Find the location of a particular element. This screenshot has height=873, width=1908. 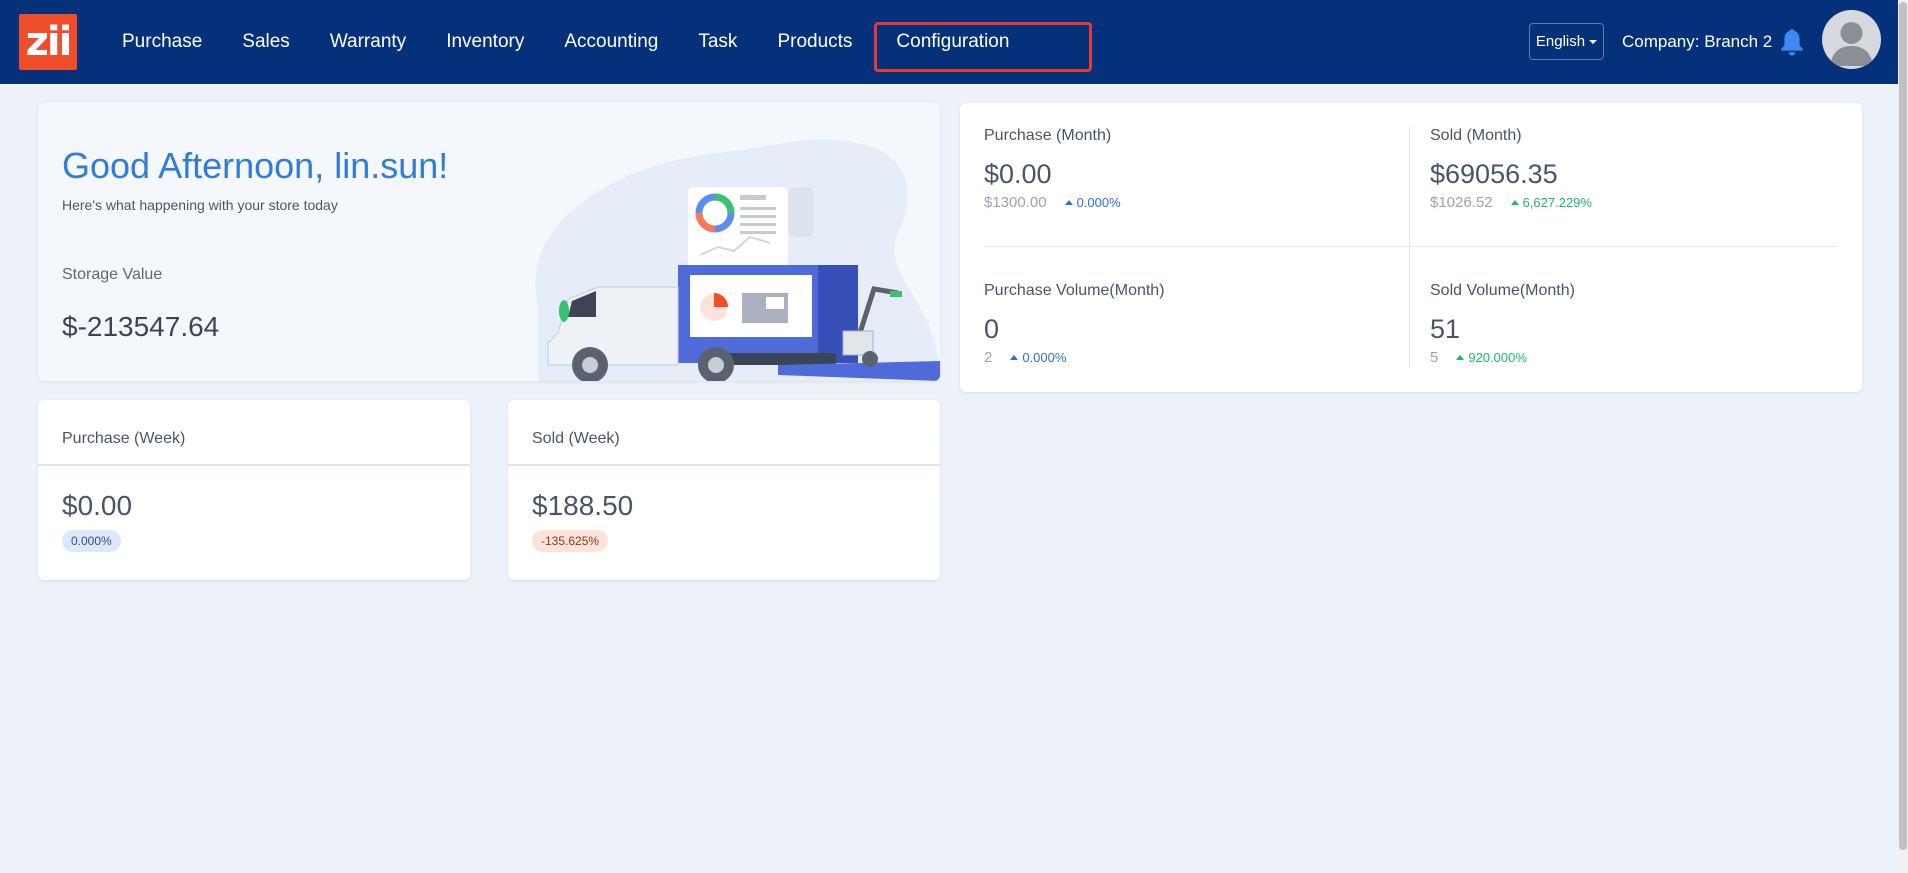

sold-week-card: Sold (Week) $188.50 -135.625% is located at coordinates (724, 490).